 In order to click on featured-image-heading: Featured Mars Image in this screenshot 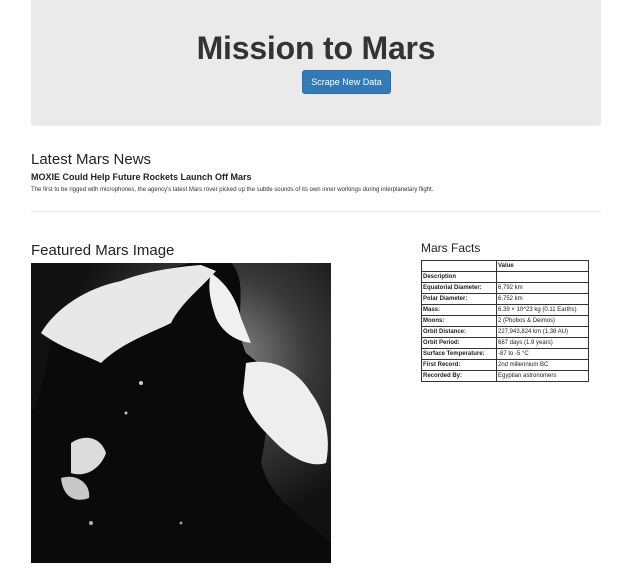, I will do `click(103, 250)`.